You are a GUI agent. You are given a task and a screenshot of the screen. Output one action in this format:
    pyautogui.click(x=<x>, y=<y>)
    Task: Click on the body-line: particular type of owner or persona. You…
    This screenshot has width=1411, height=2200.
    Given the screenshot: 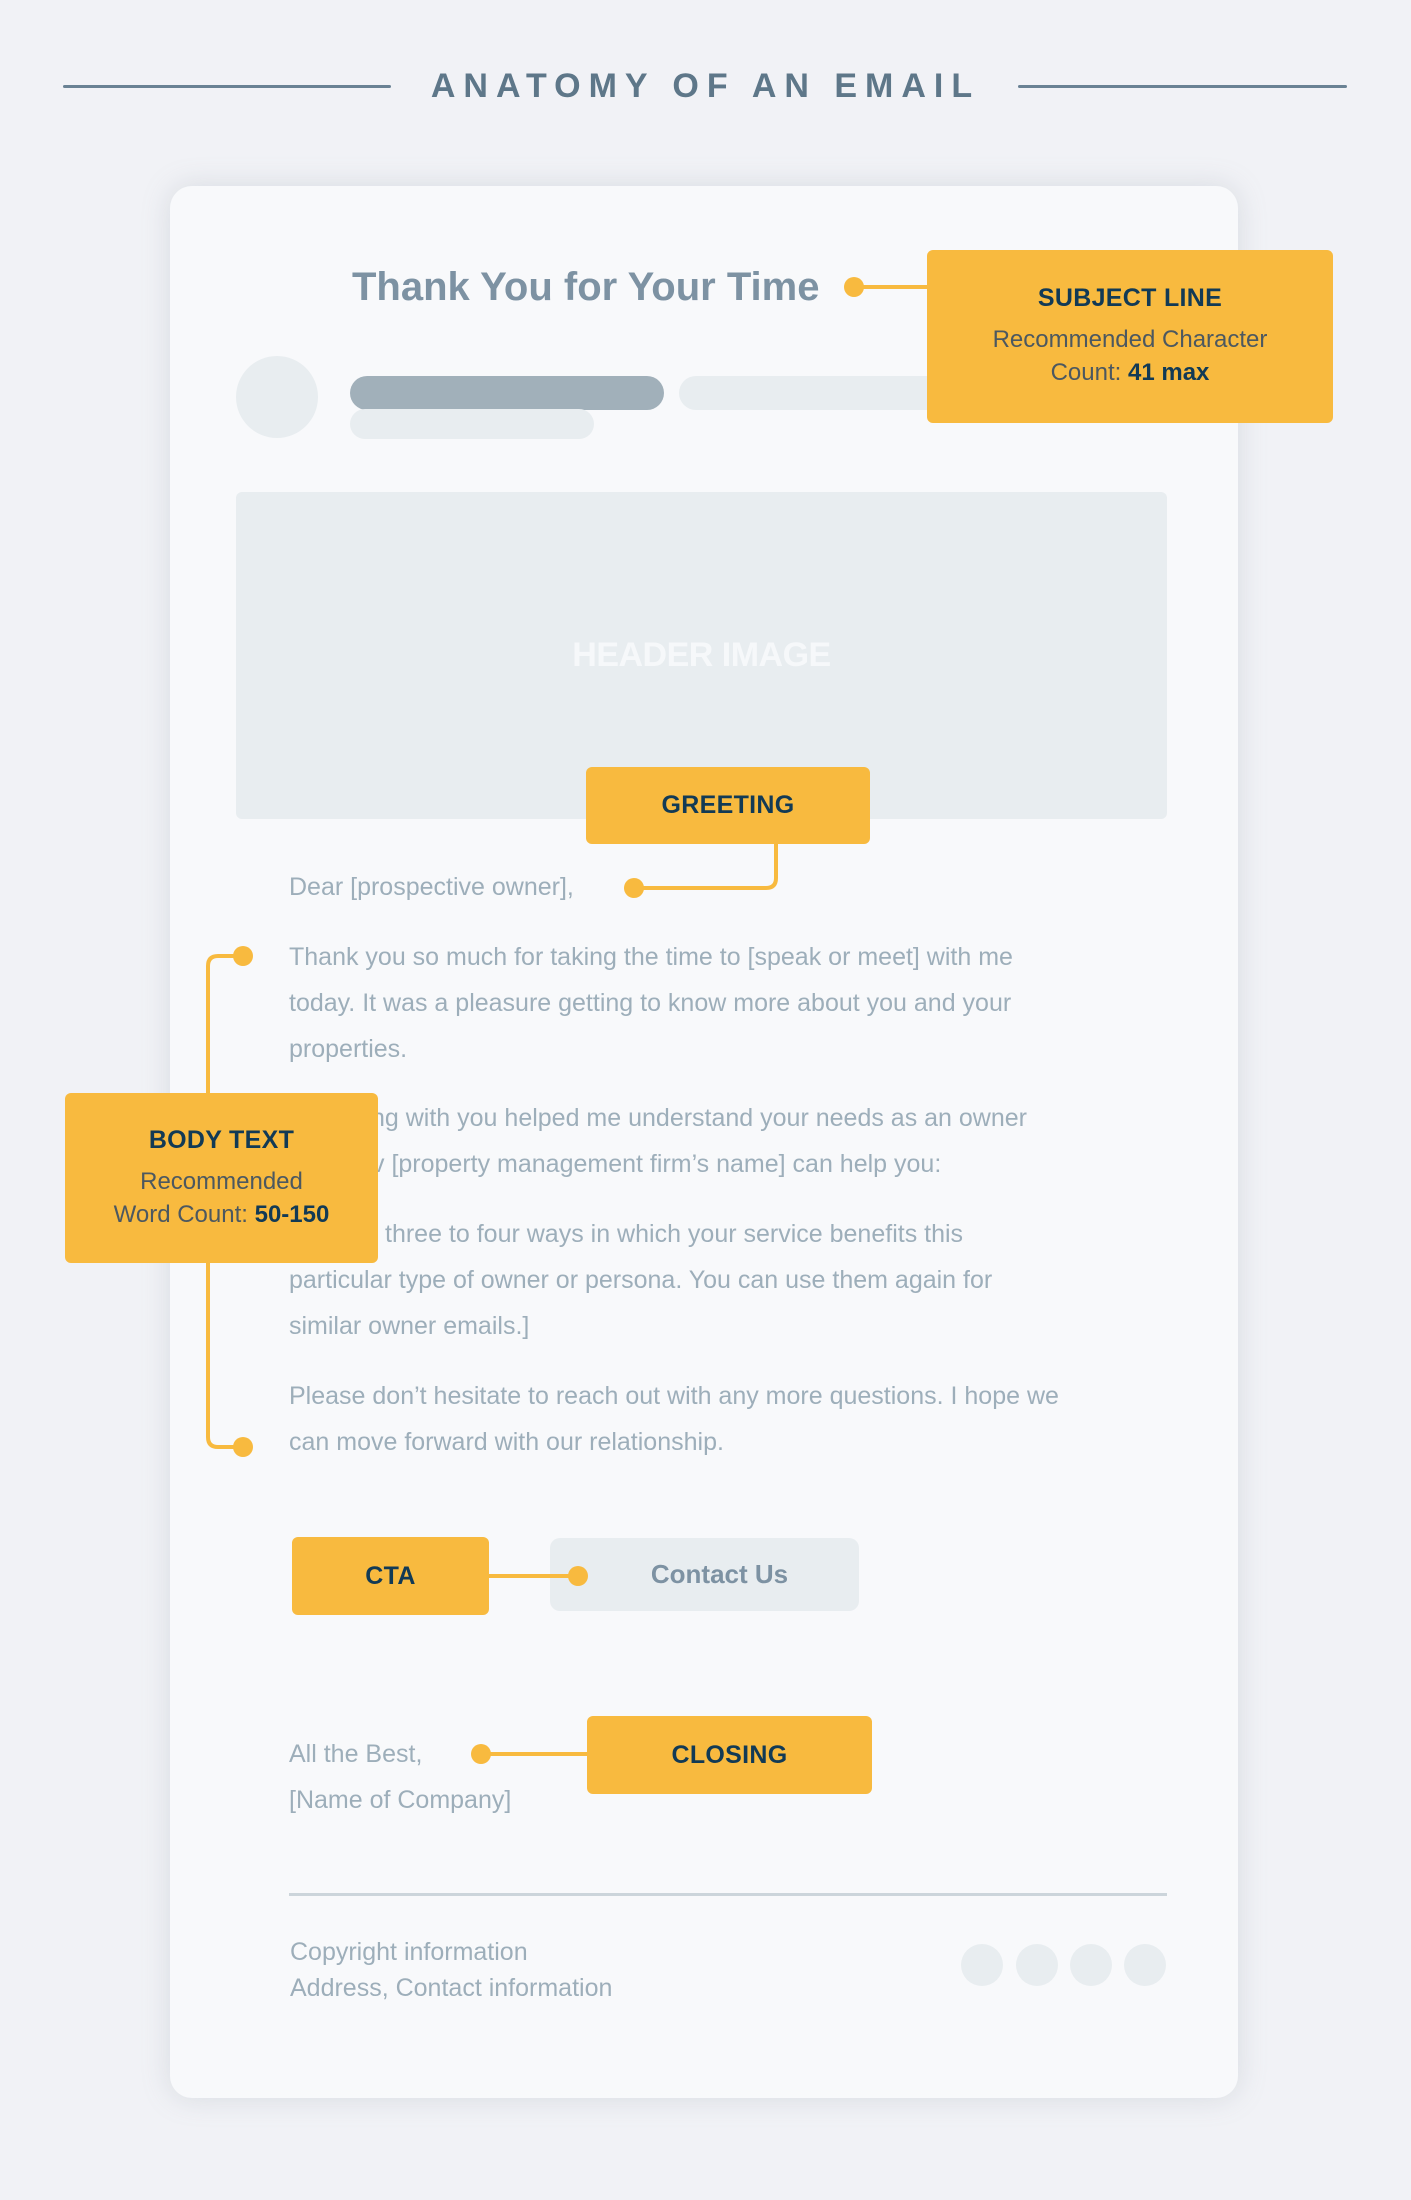 What is the action you would take?
    pyautogui.click(x=641, y=1280)
    